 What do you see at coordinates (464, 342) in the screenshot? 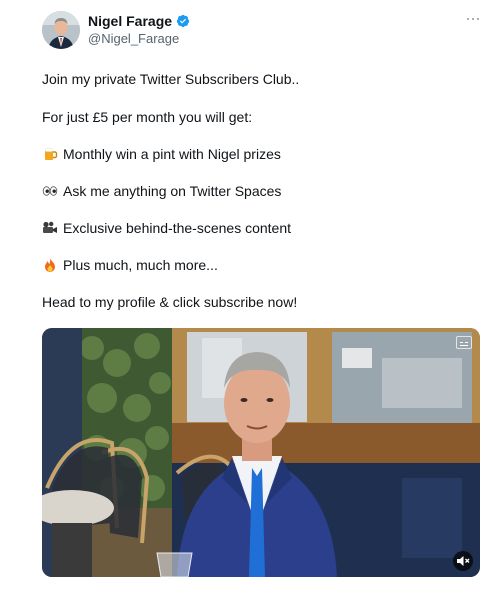
I see `captions-icon` at bounding box center [464, 342].